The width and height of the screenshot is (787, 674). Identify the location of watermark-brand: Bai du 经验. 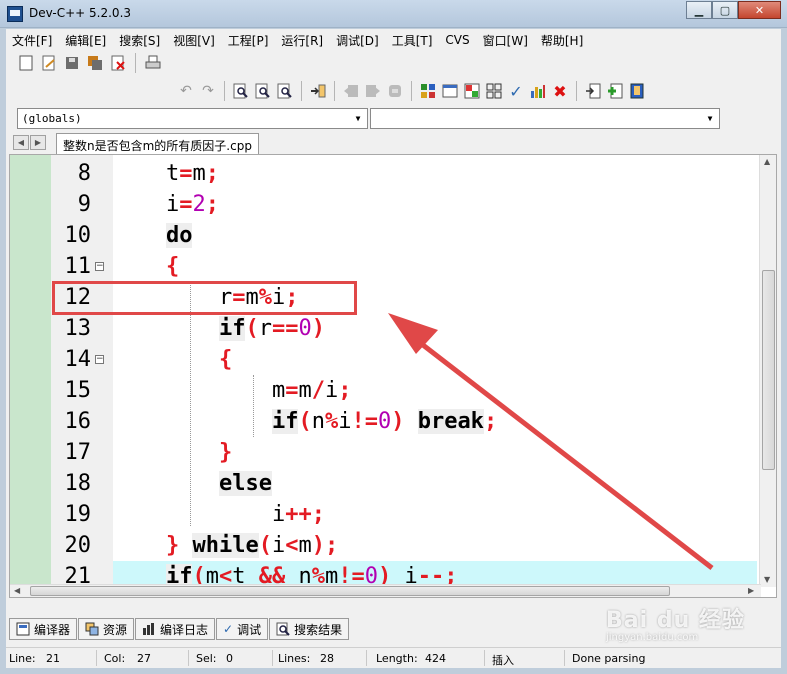
(675, 620).